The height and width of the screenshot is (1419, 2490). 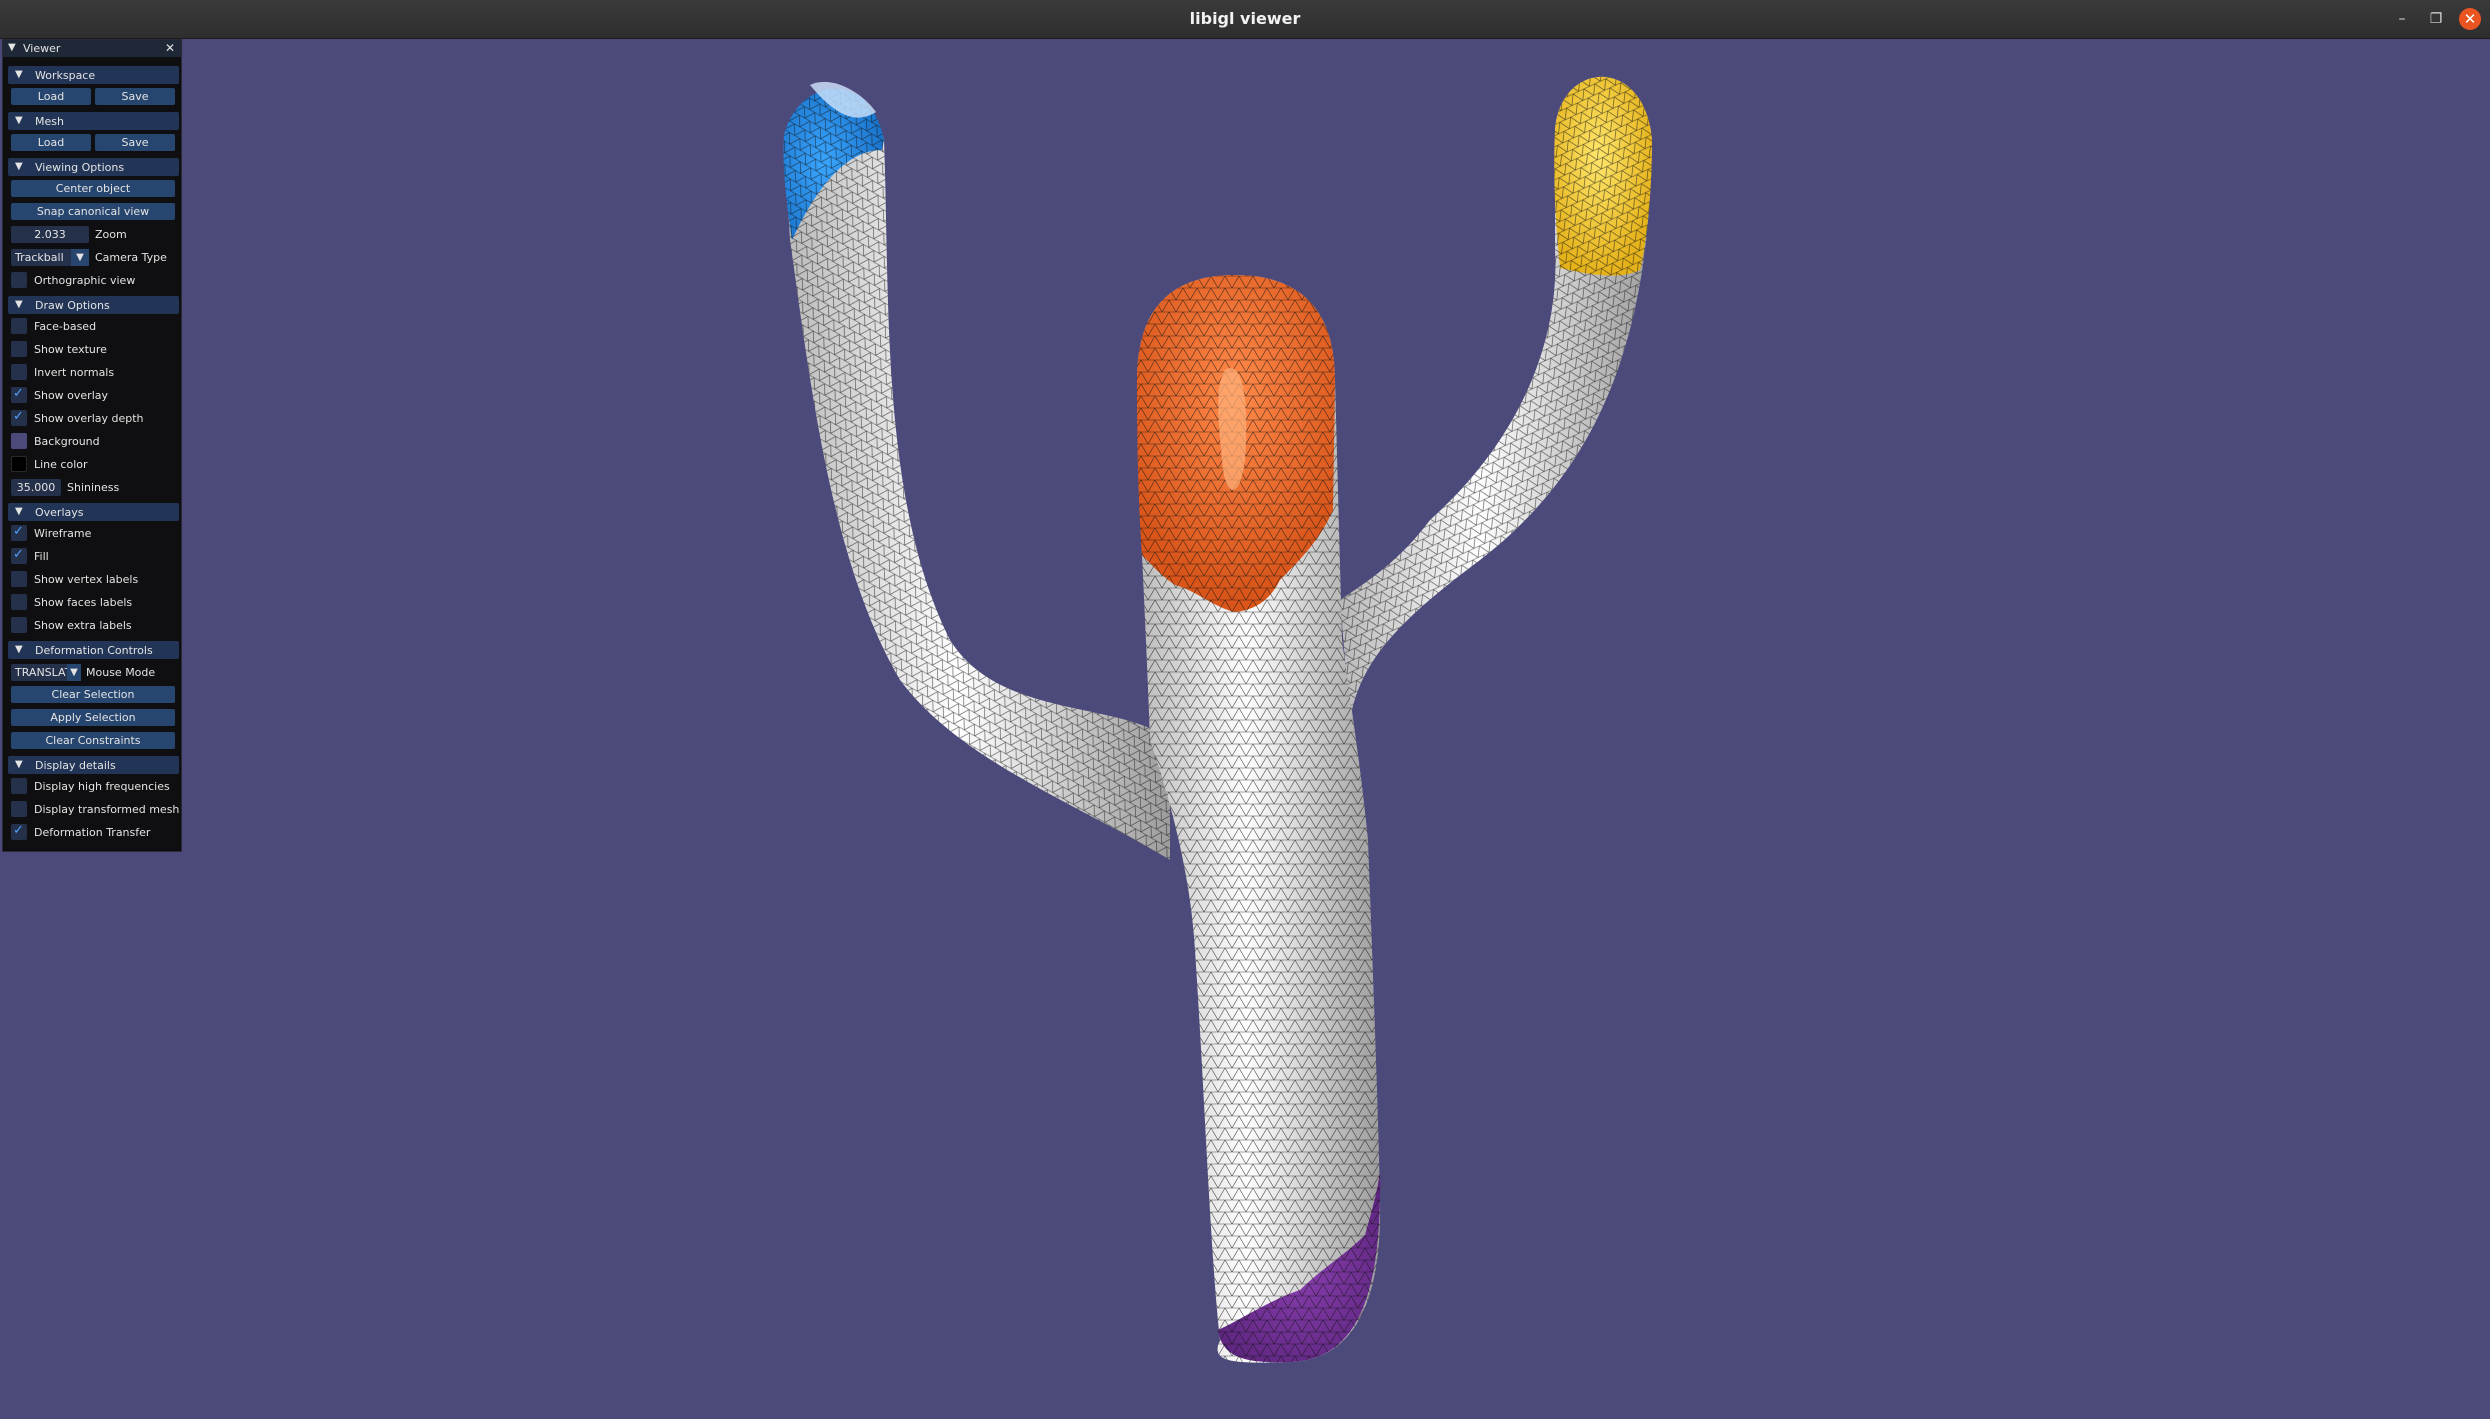 I want to click on camera-type-select: Trackball ▼, so click(x=50, y=257).